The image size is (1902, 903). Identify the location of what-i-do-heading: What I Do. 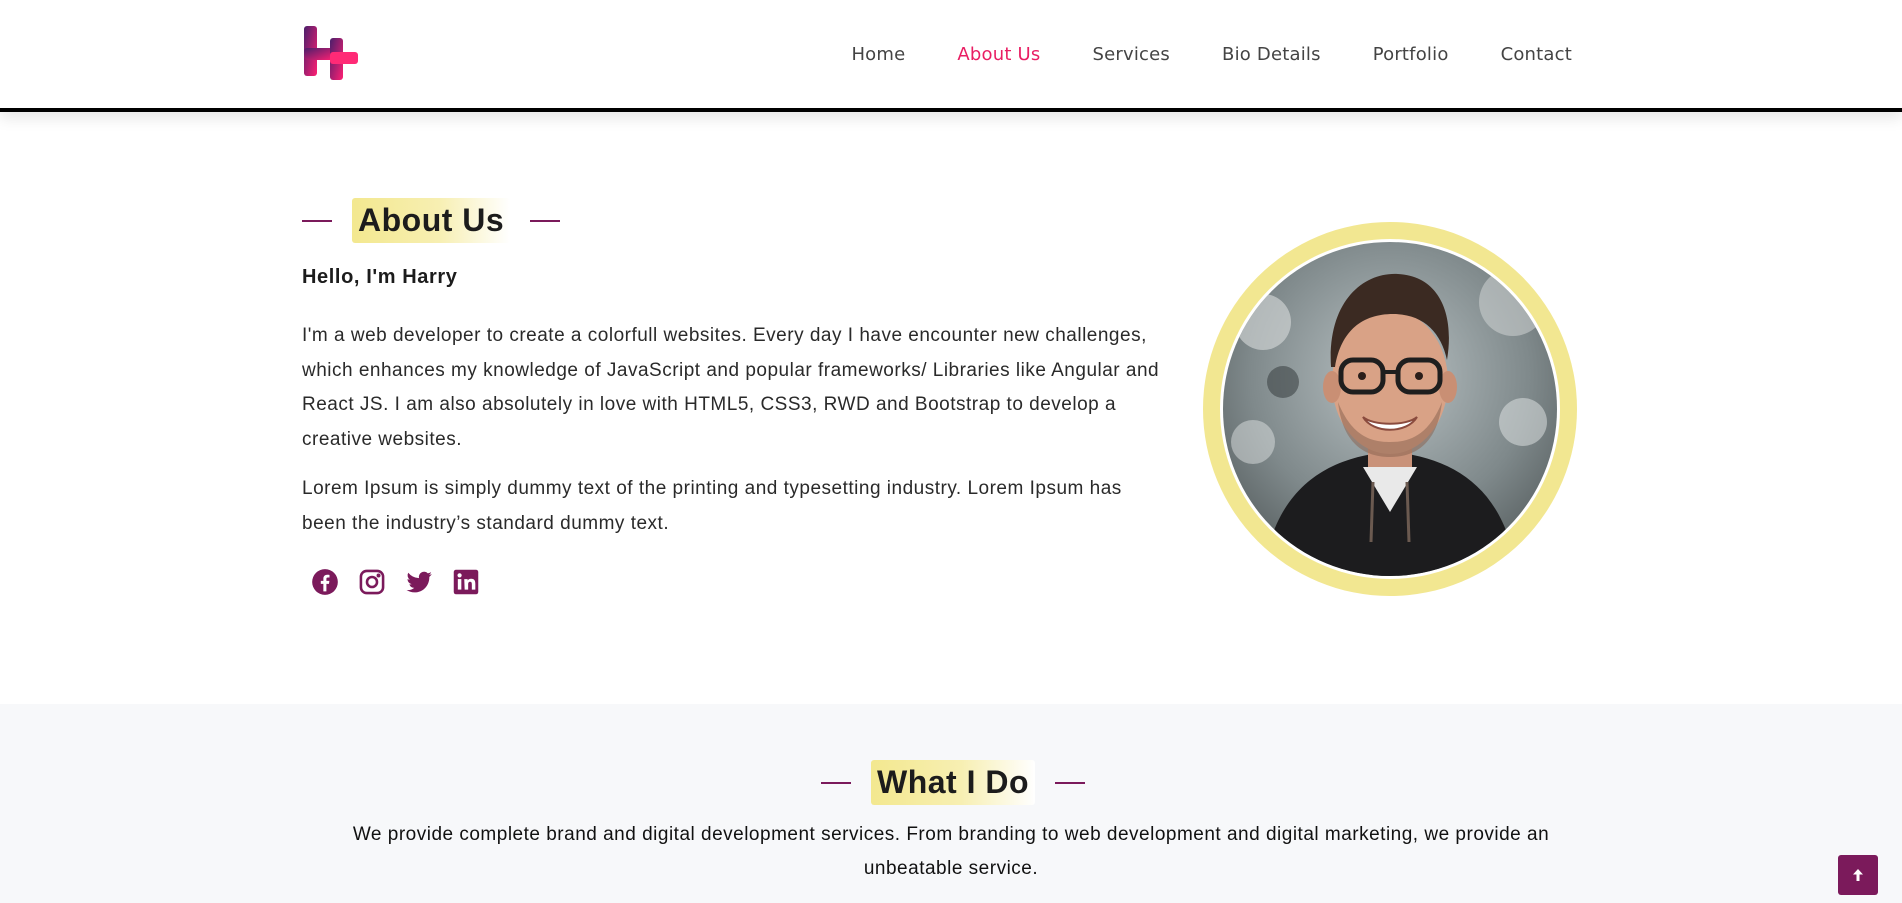
(953, 782).